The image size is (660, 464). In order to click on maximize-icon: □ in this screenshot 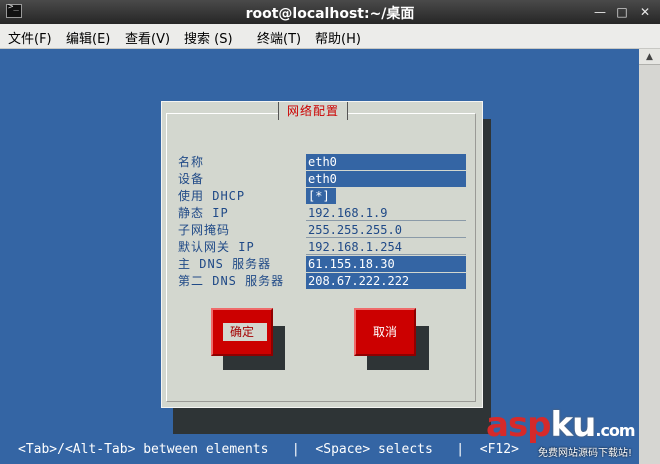, I will do `click(622, 12)`.